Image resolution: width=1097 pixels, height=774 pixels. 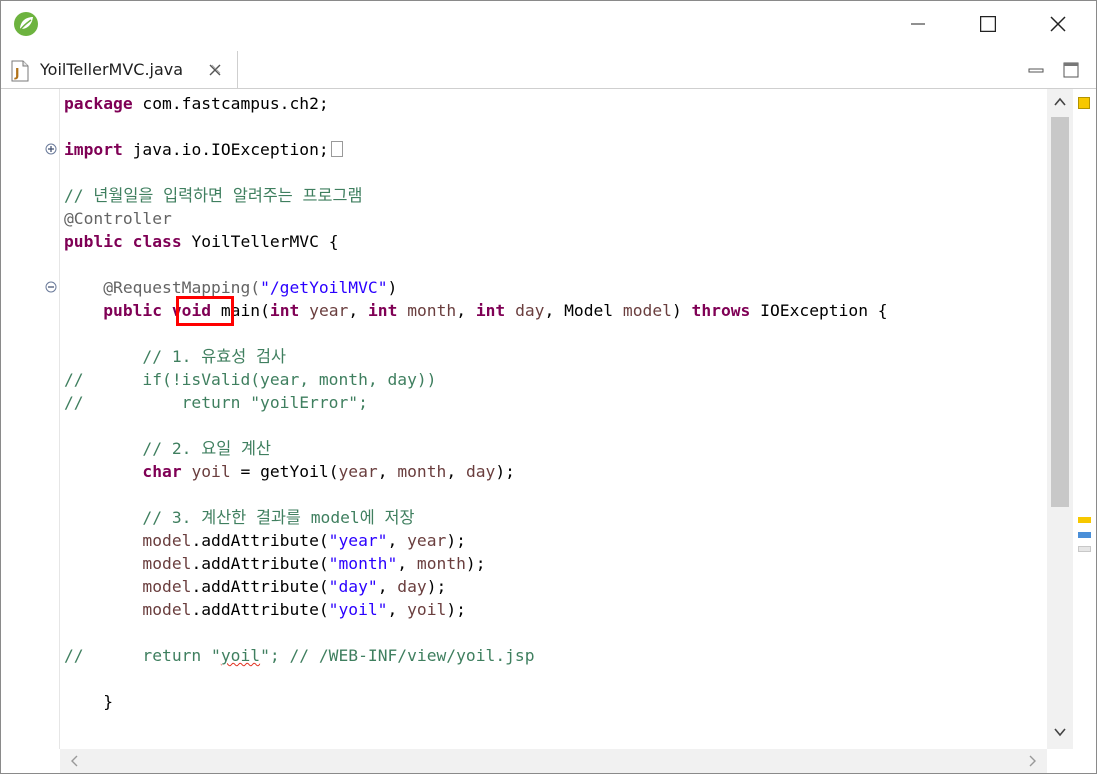 What do you see at coordinates (524, 425) in the screenshot?
I see `code-line: 20` at bounding box center [524, 425].